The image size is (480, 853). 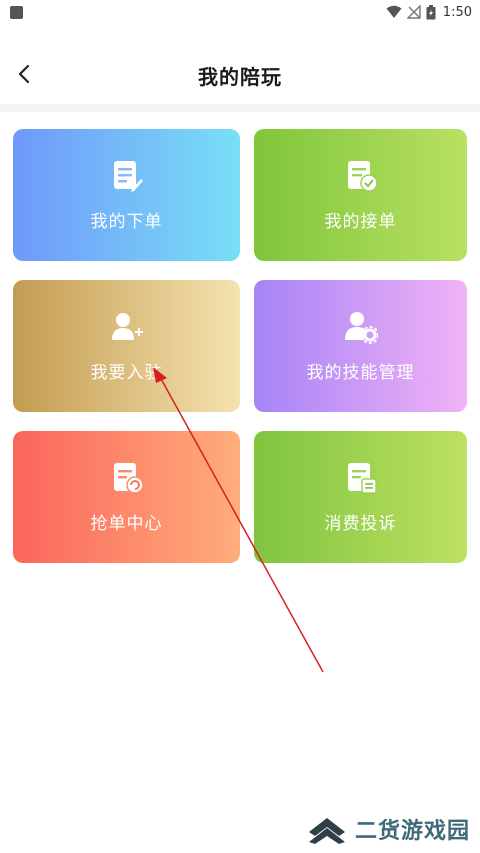 What do you see at coordinates (360, 346) in the screenshot?
I see `skill-management-card: 我的技能管理` at bounding box center [360, 346].